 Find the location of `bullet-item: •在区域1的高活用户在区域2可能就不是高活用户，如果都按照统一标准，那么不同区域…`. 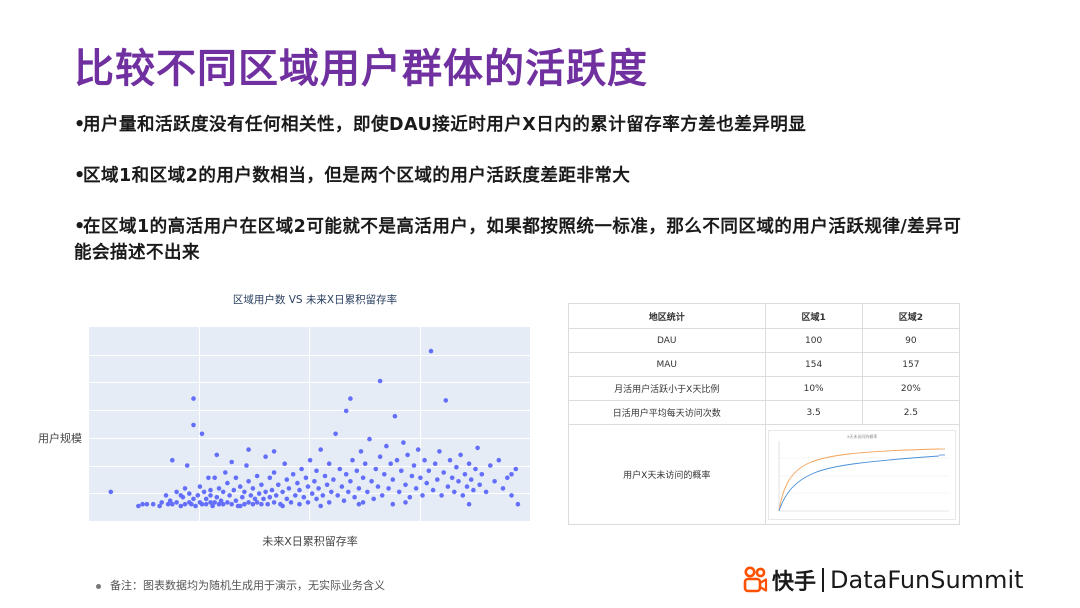

bullet-item: •在区域1的高活用户在区域2可能就不是高活用户，如果都按照统一标准，那么不同区域… is located at coordinates (524, 240).